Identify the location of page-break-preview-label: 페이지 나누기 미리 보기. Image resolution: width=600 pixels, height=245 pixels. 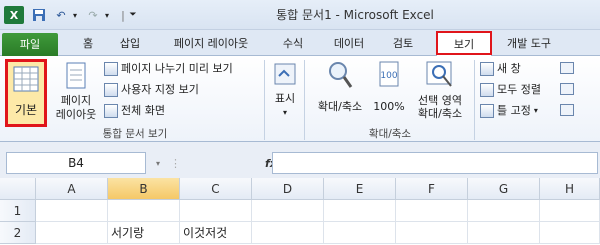
(177, 68).